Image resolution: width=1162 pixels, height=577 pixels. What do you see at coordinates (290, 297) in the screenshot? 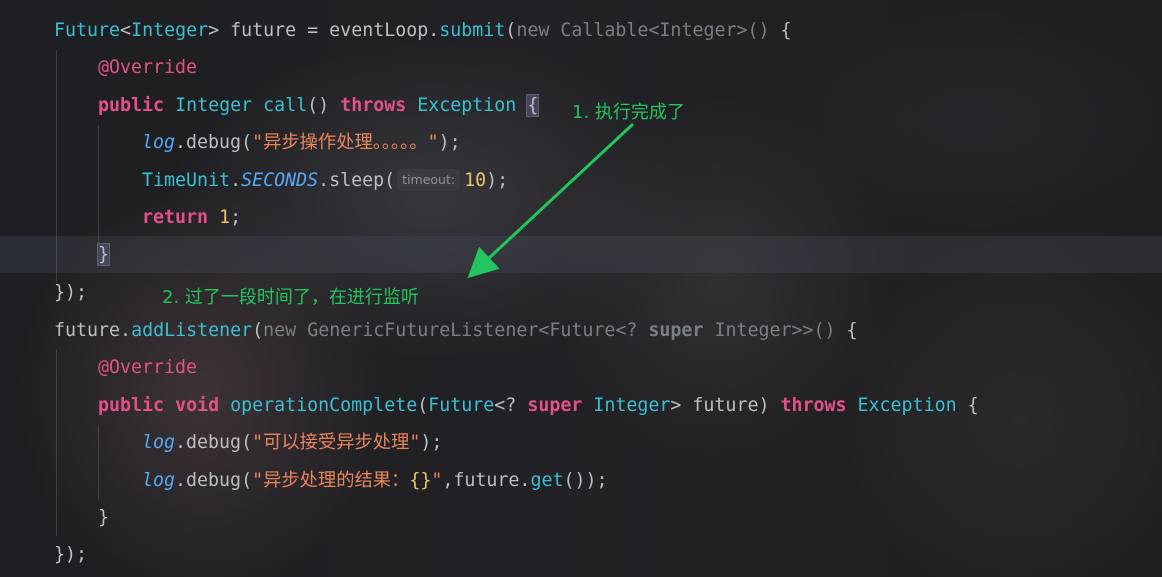
I see `annotation-step-2: 2. 过了一段时间了，在进行监听` at bounding box center [290, 297].